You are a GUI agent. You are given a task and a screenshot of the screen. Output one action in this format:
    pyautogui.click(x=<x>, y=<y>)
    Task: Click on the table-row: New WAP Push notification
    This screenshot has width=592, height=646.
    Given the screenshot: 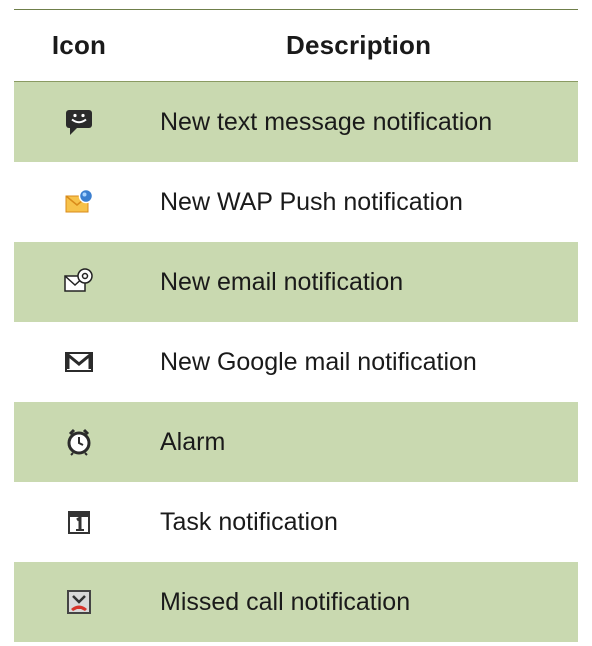 What is the action you would take?
    pyautogui.click(x=296, y=202)
    